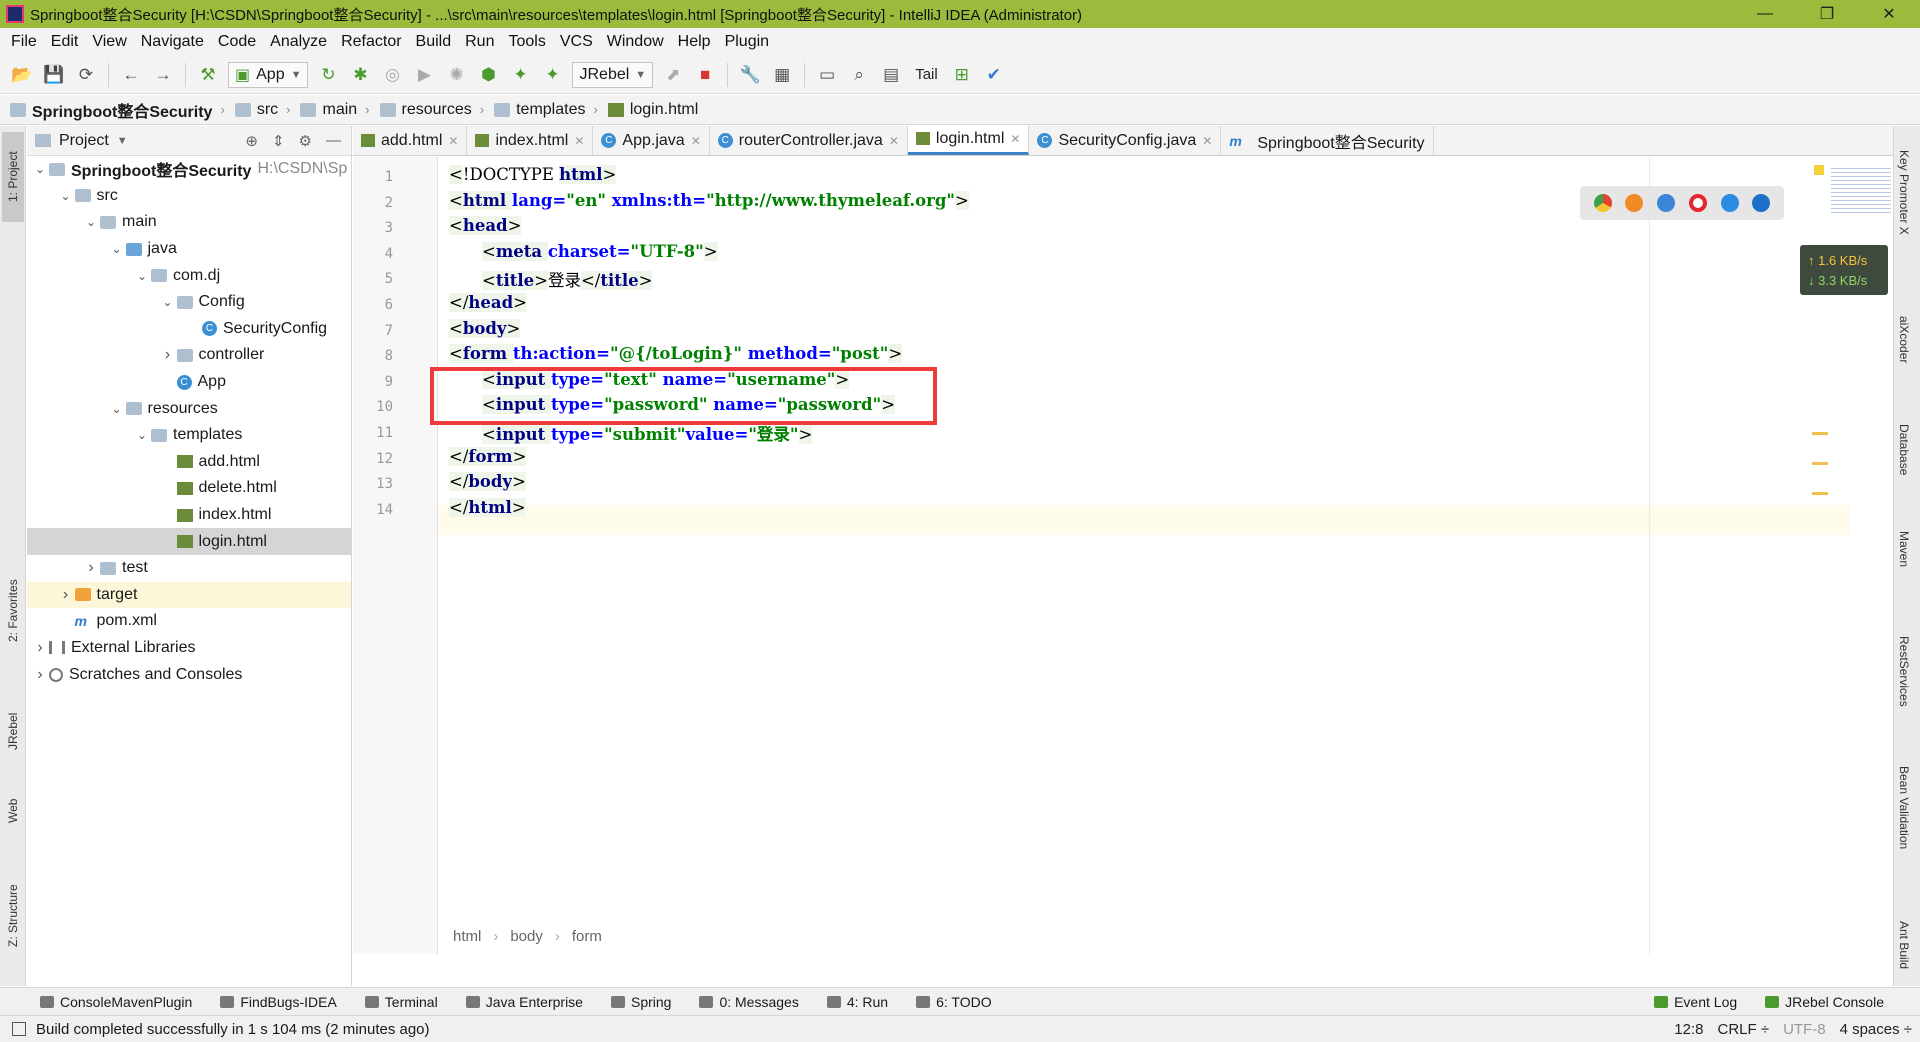 The width and height of the screenshot is (1920, 1042). I want to click on menu-analyze: Analyze, so click(298, 42).